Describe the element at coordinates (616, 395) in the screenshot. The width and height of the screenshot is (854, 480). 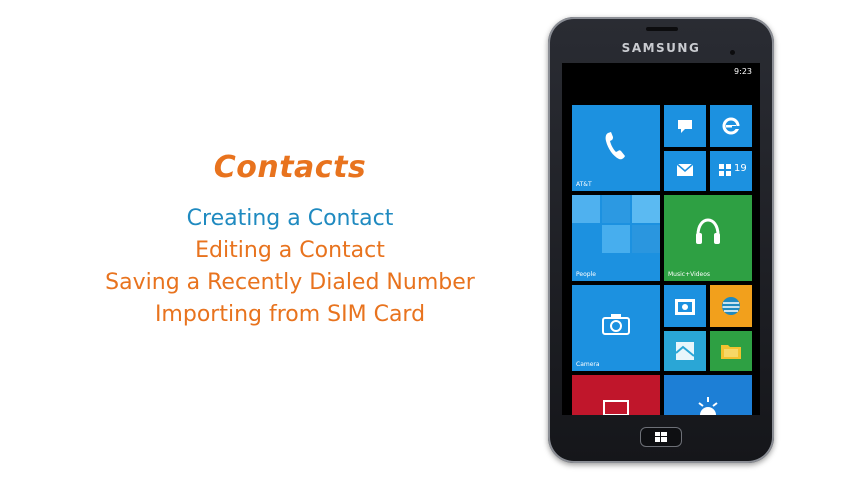
I see `partial-tile-red` at that location.